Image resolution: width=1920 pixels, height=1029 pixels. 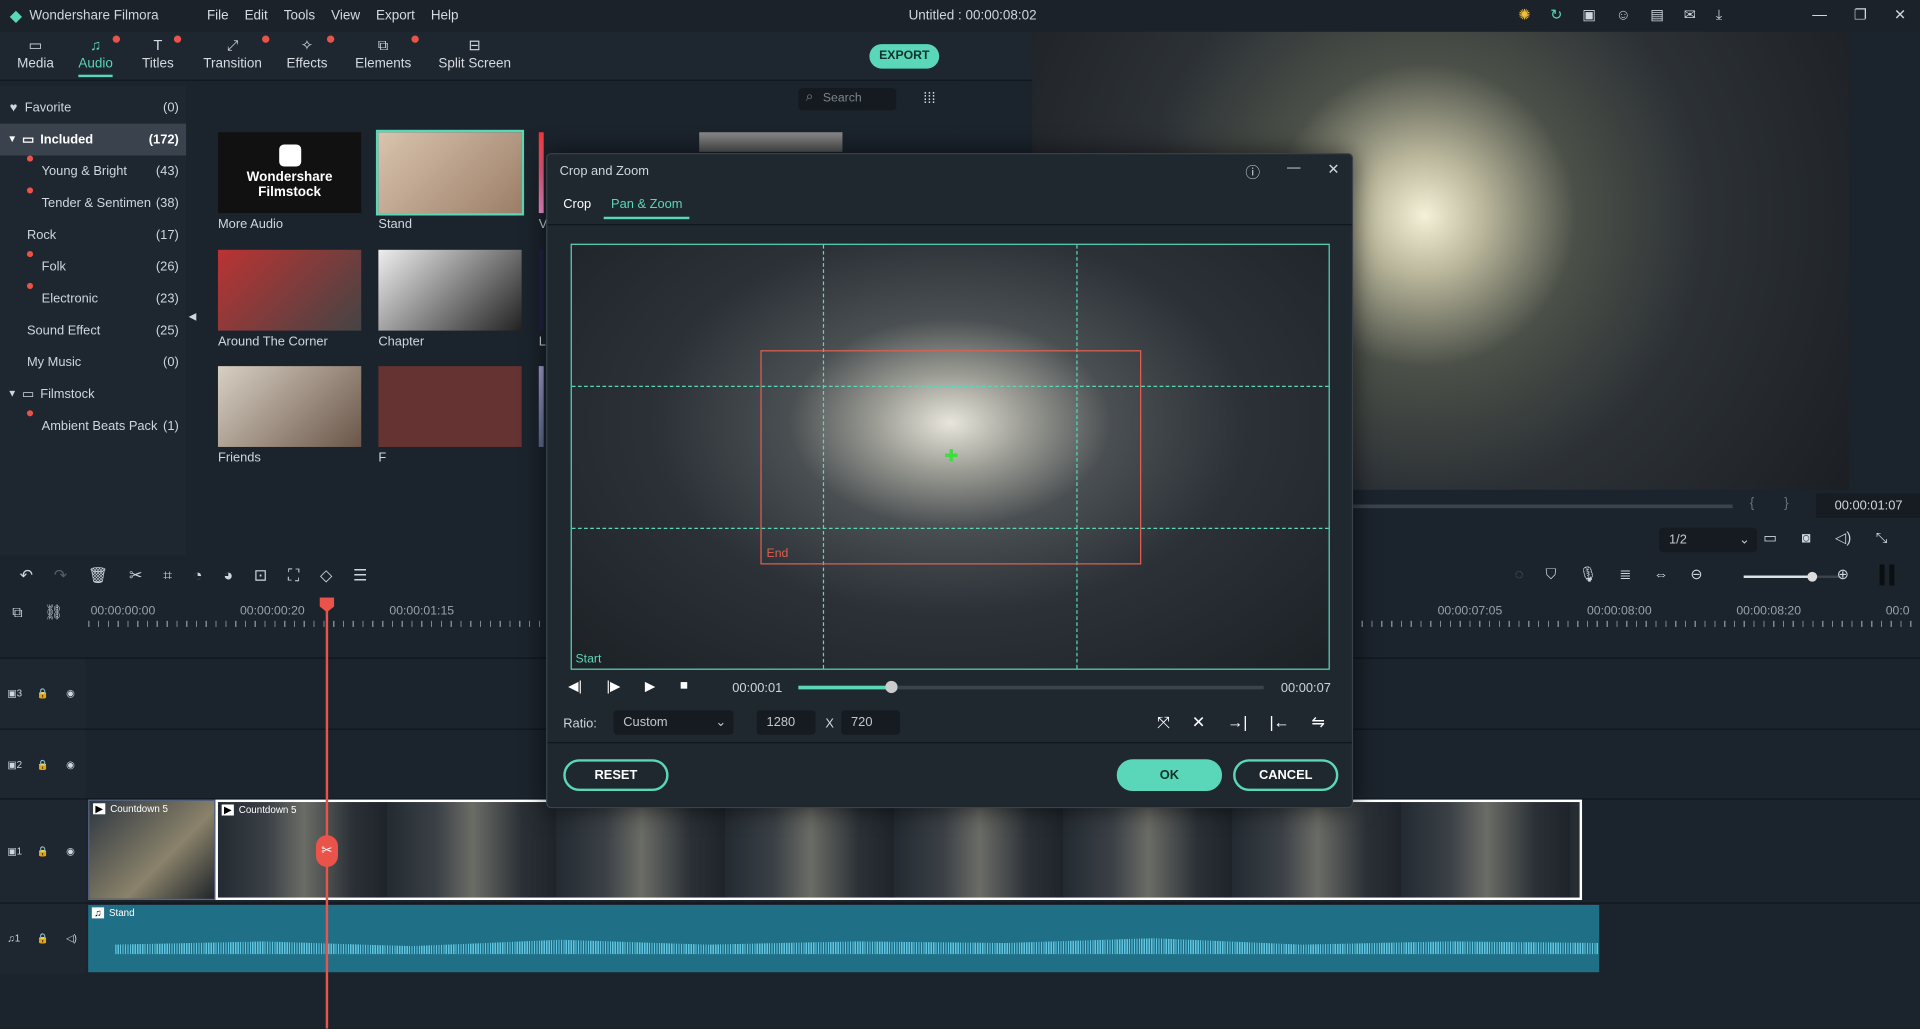 What do you see at coordinates (1843, 538) in the screenshot?
I see `volume-icon: ◁)` at bounding box center [1843, 538].